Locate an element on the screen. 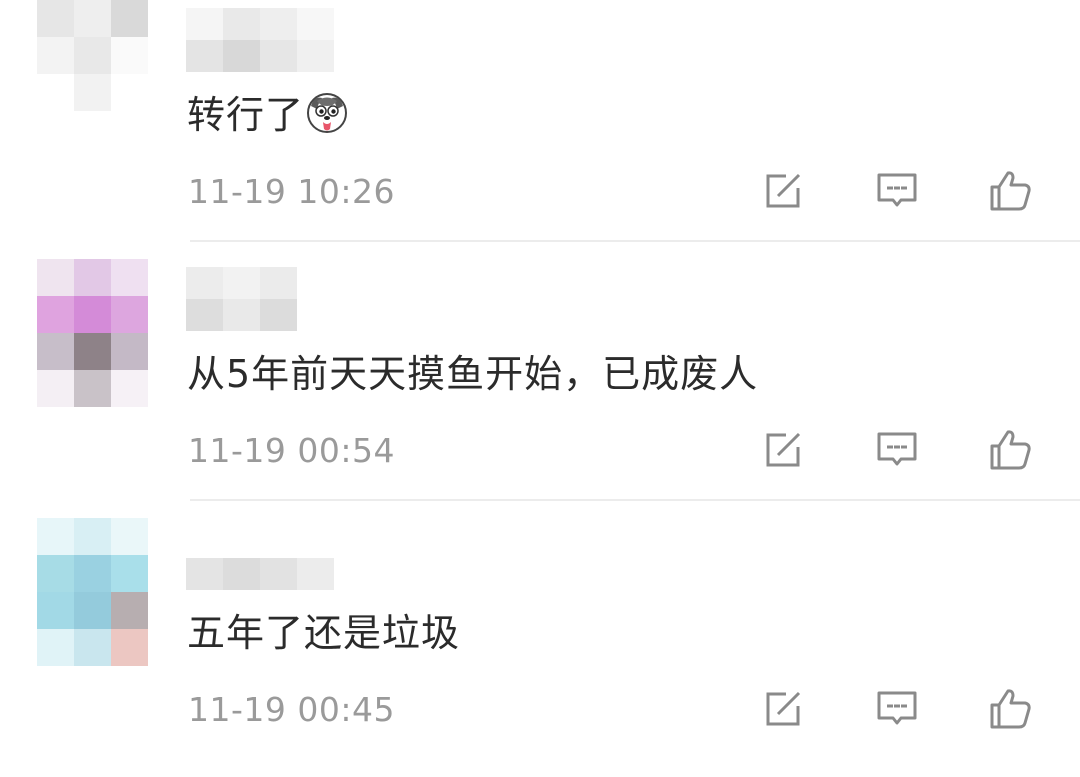 This screenshot has height=777, width=1080. comment-text-content: 从5年前天天摸鱼开始，已成废人 is located at coordinates (473, 374).